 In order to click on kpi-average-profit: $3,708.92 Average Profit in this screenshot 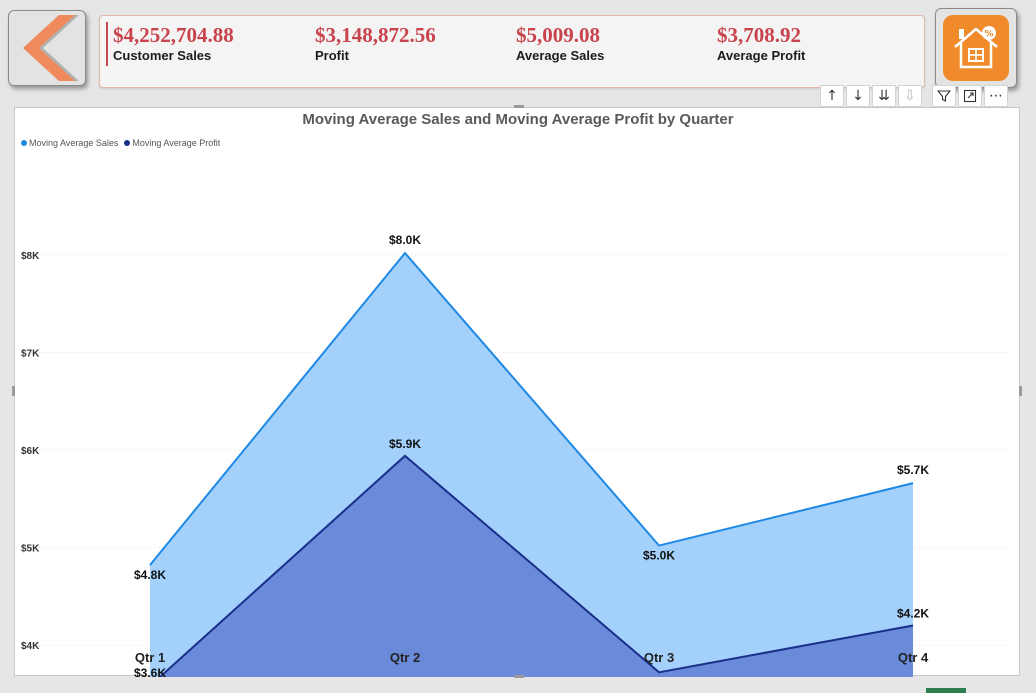, I will do `click(761, 43)`.